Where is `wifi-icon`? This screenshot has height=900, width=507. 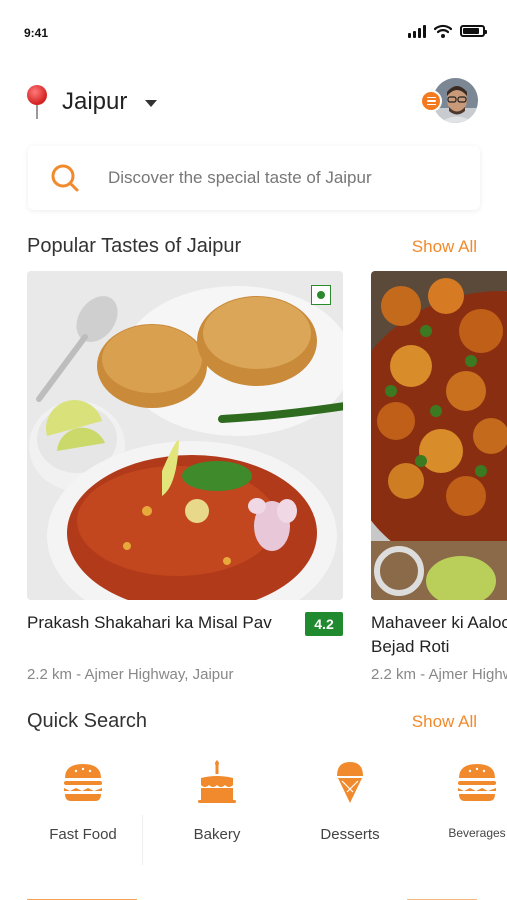
wifi-icon is located at coordinates (443, 31).